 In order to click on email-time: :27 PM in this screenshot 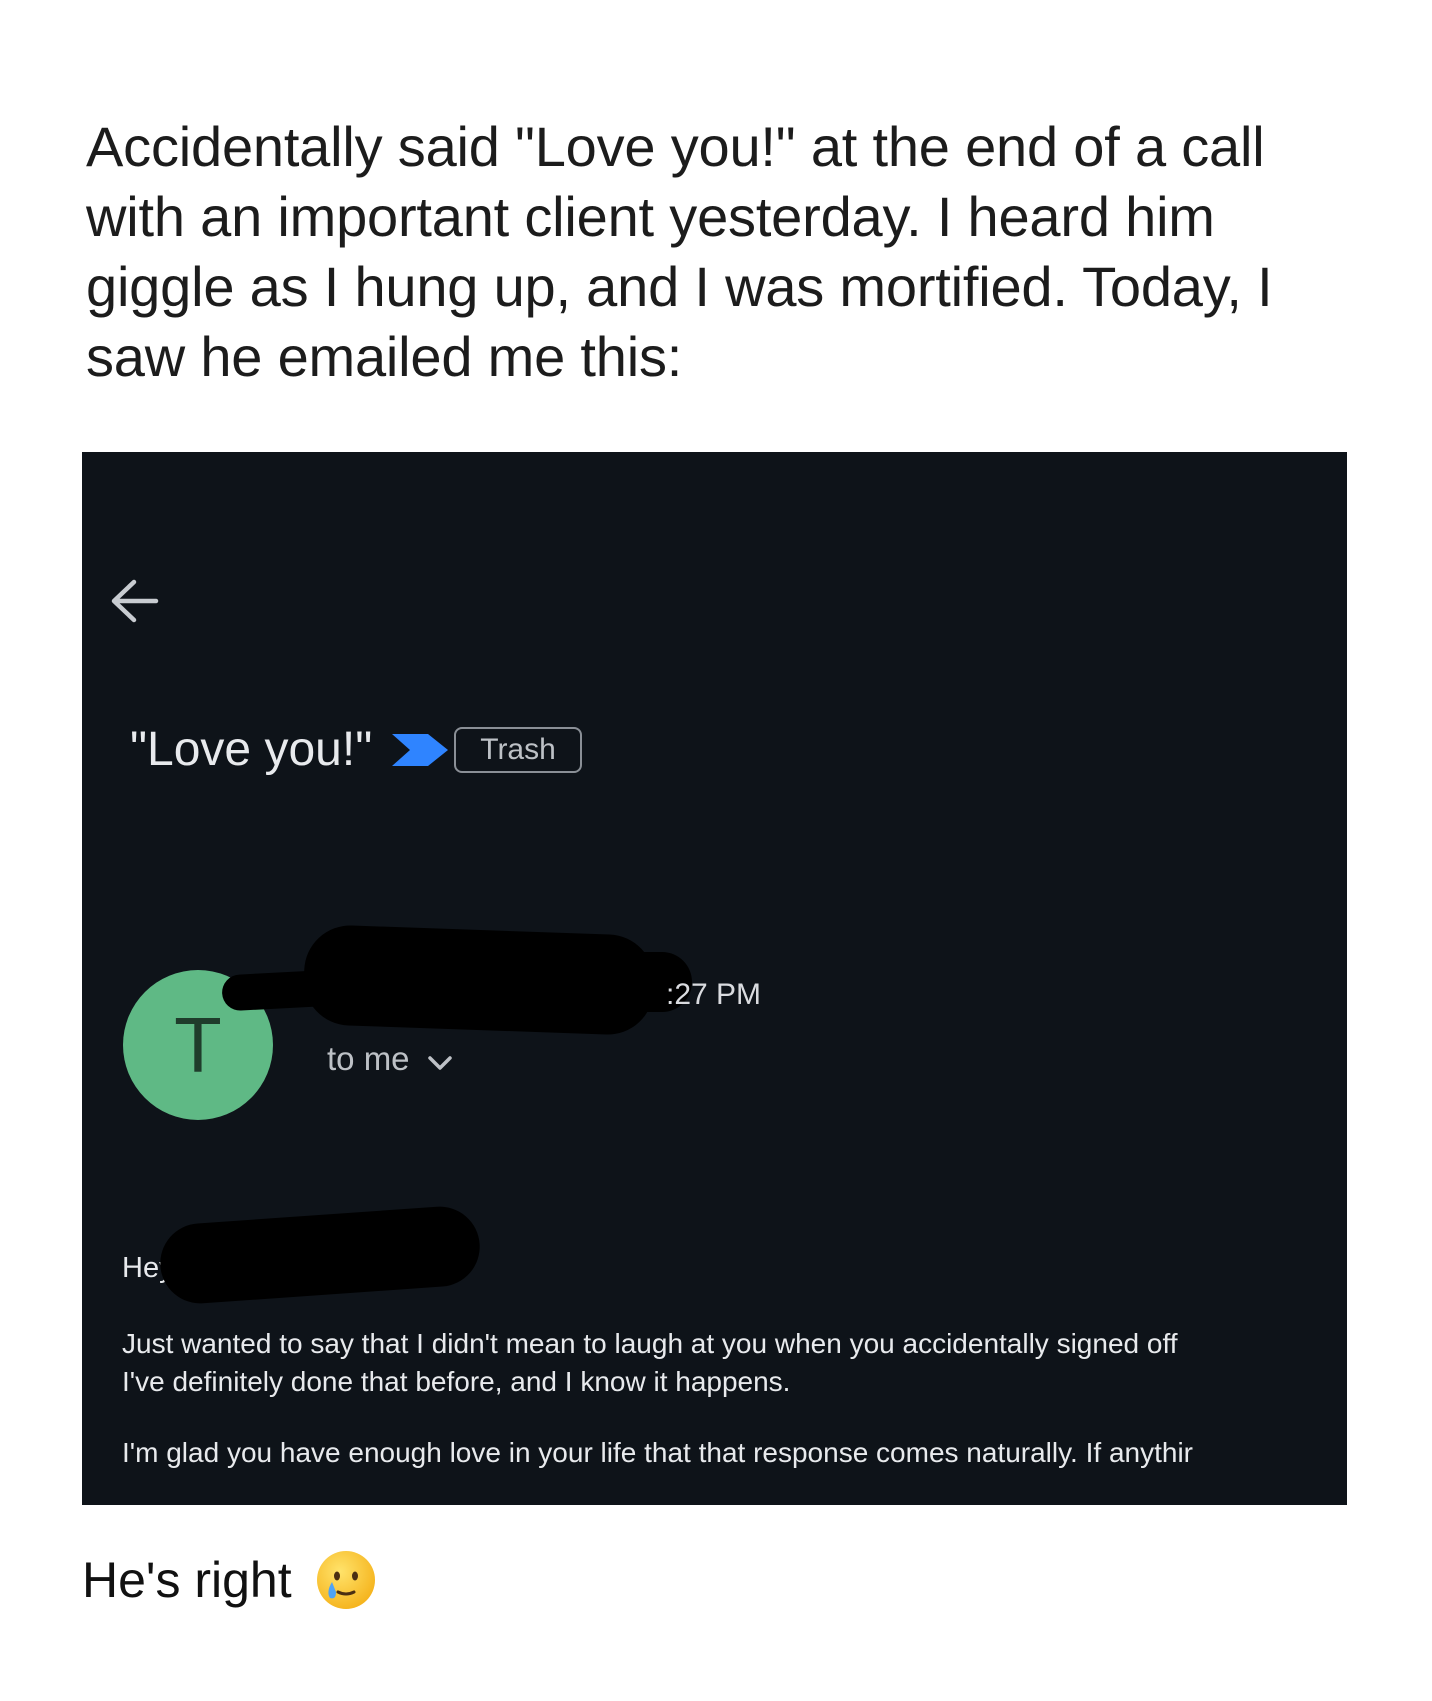, I will do `click(714, 994)`.